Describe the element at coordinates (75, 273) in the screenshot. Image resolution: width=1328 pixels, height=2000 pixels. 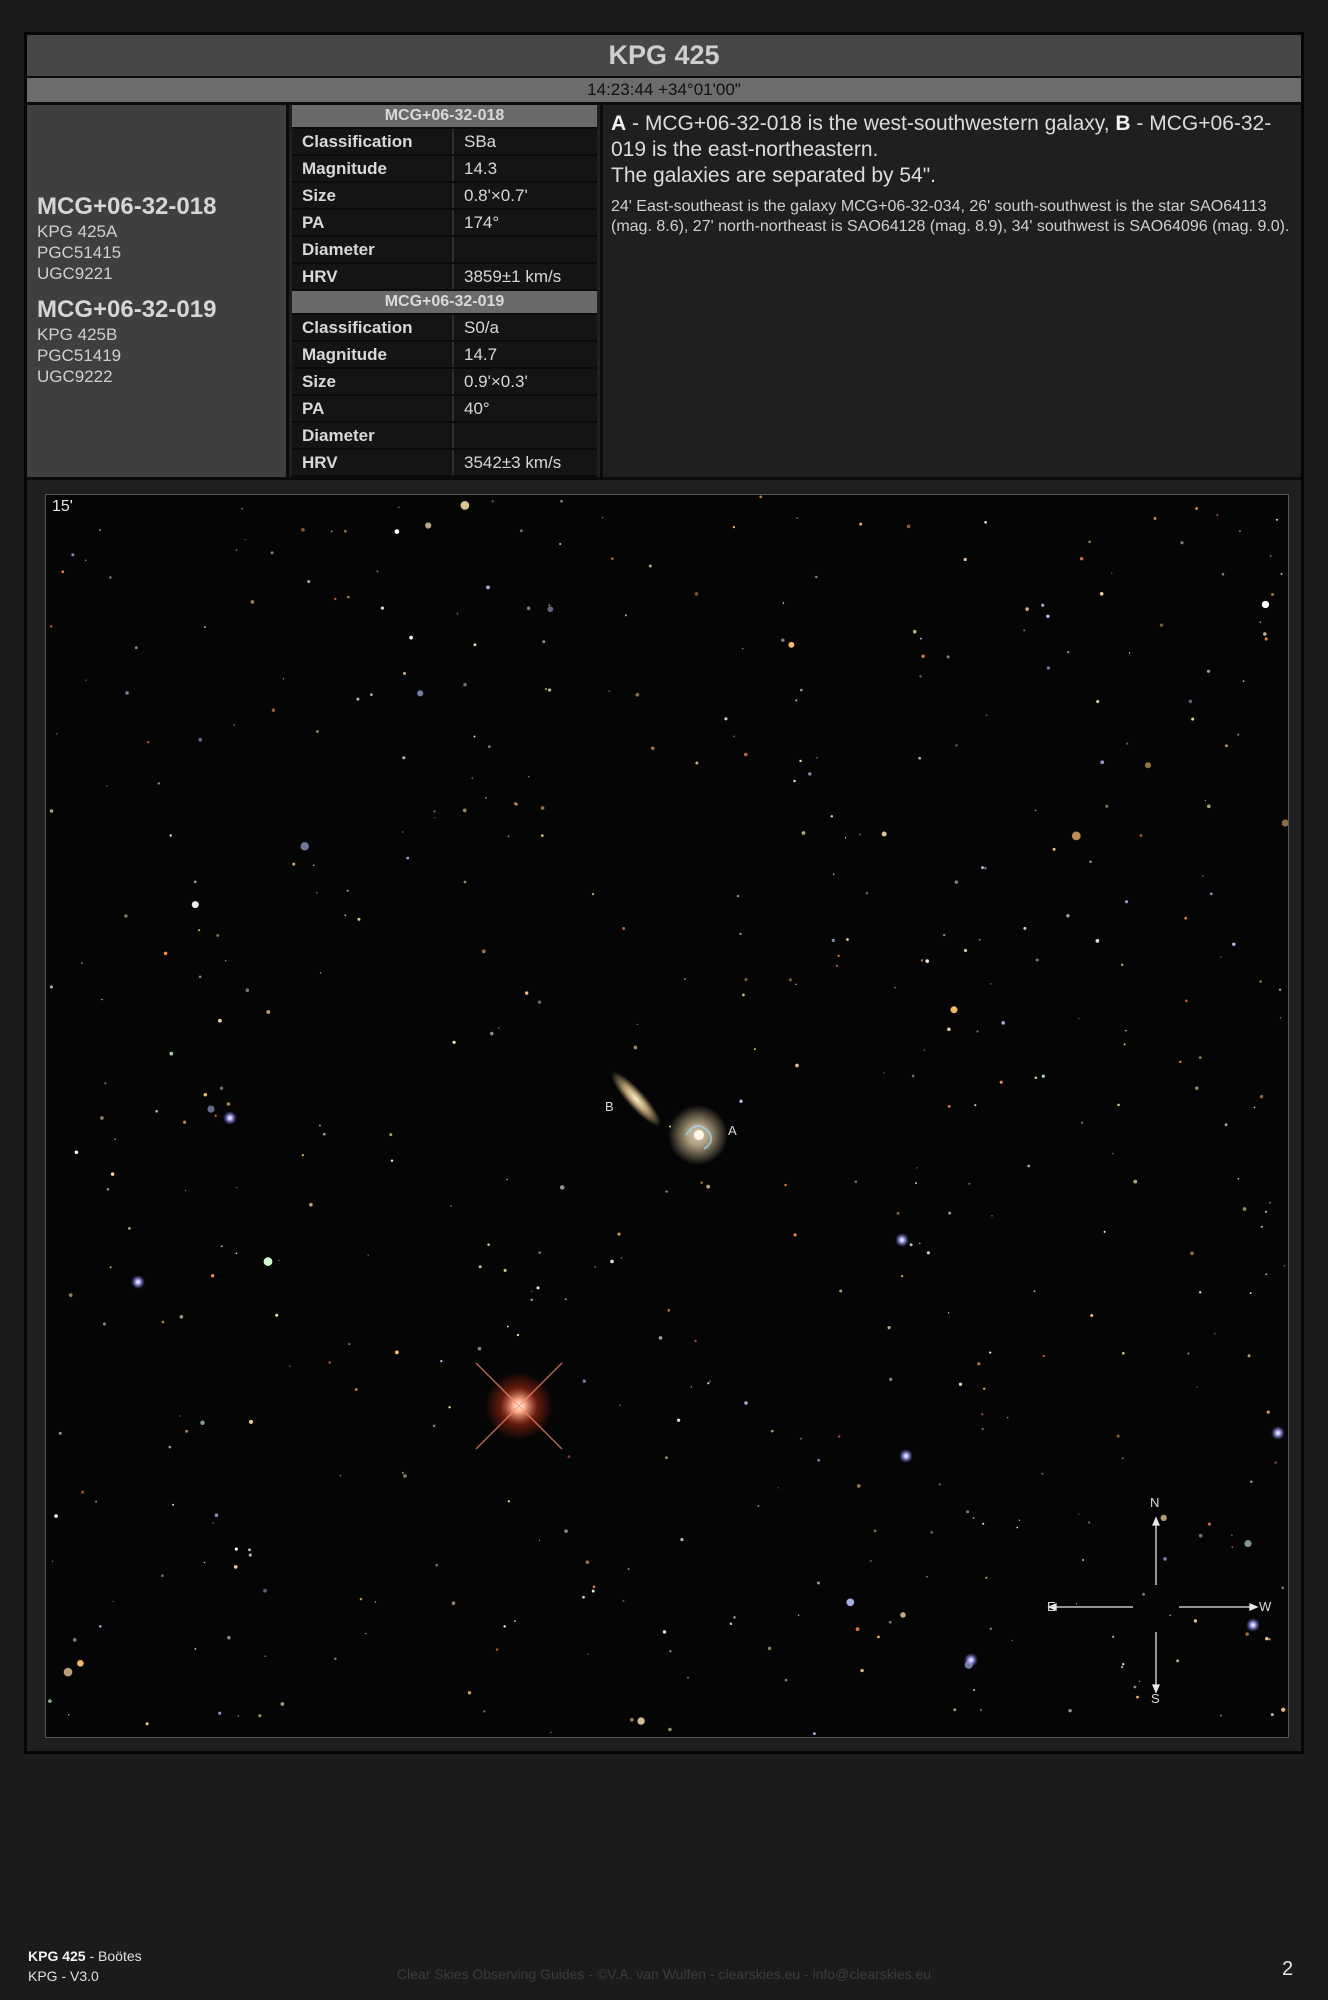
I see `galaxy-a-alias: UGC9221` at that location.